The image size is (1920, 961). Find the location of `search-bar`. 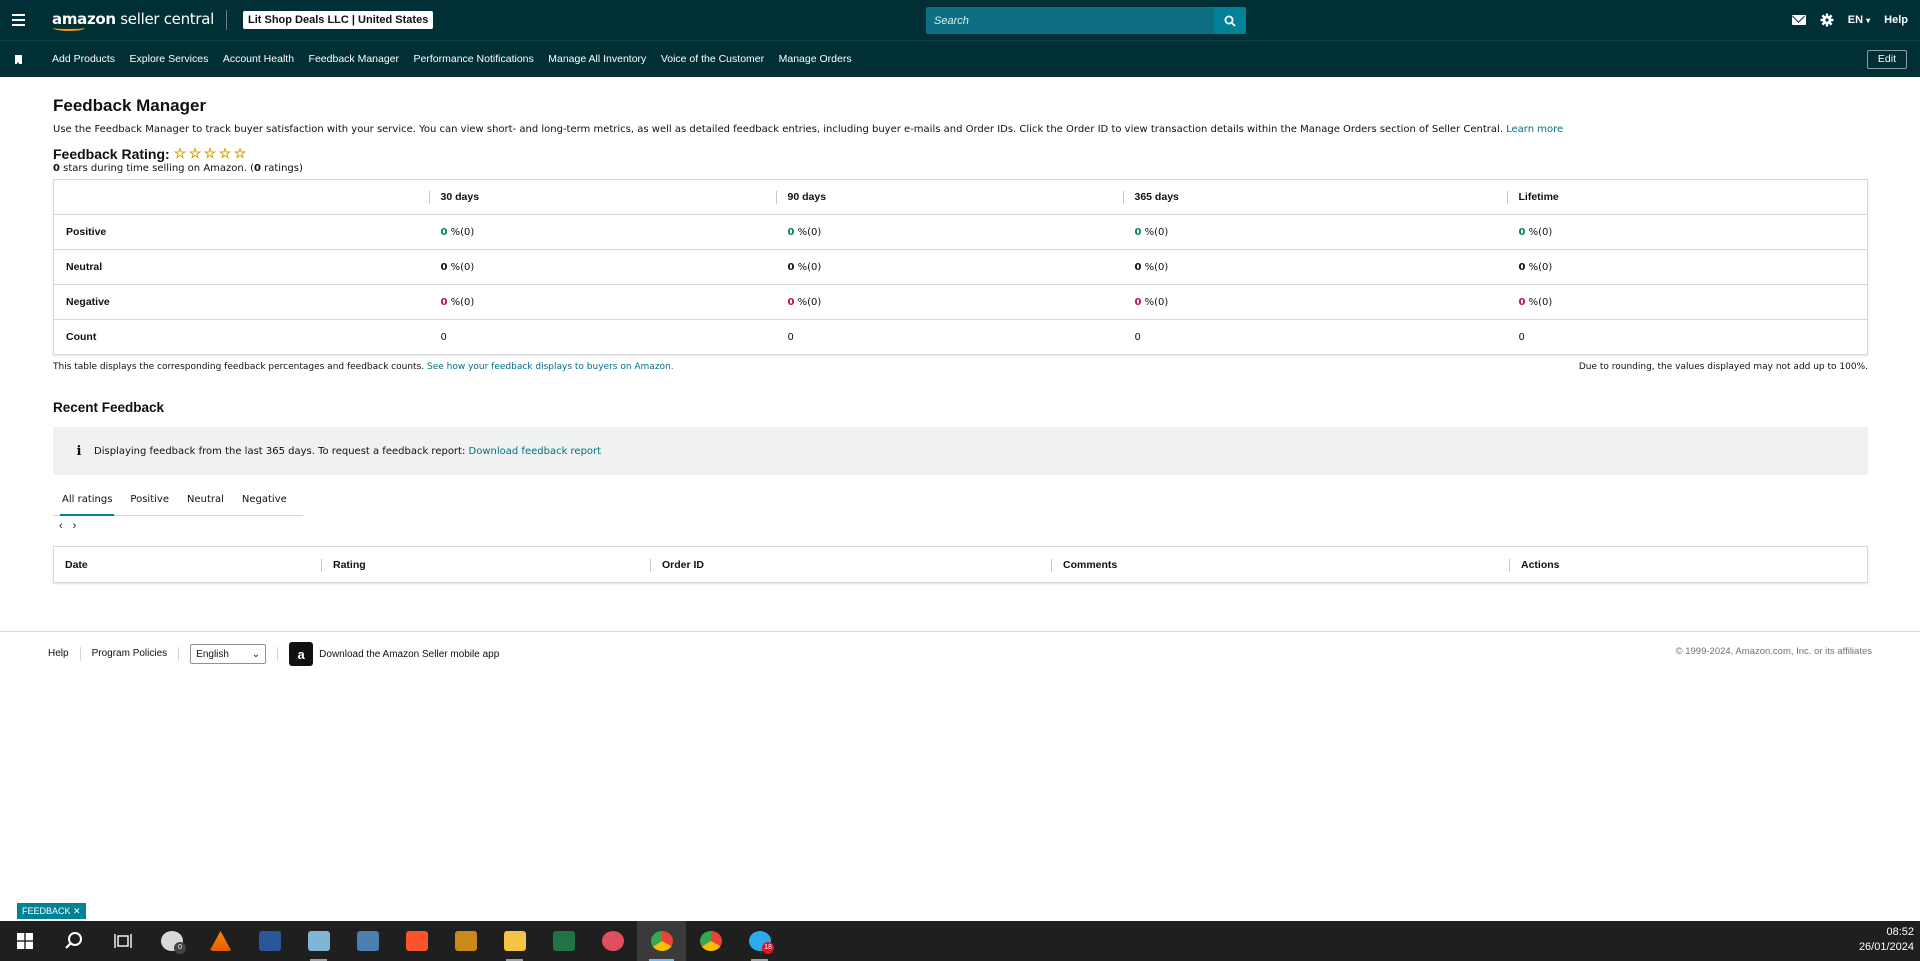

search-bar is located at coordinates (1086, 20).